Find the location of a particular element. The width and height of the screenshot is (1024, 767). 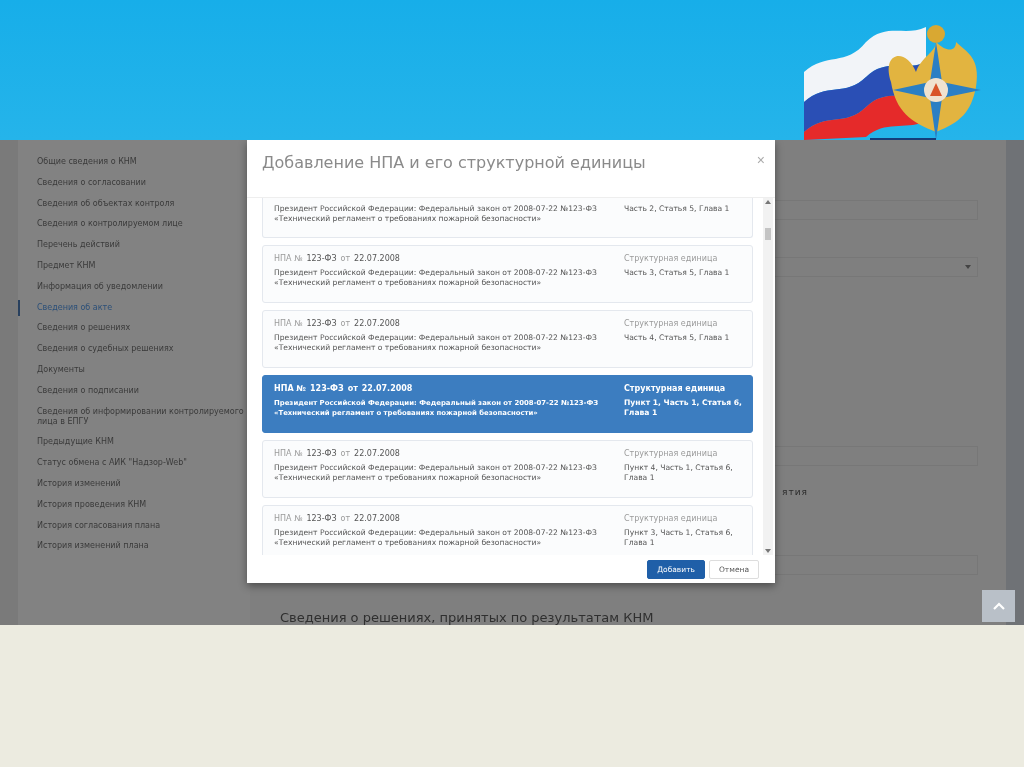

scroll-thumb is located at coordinates (768, 234).